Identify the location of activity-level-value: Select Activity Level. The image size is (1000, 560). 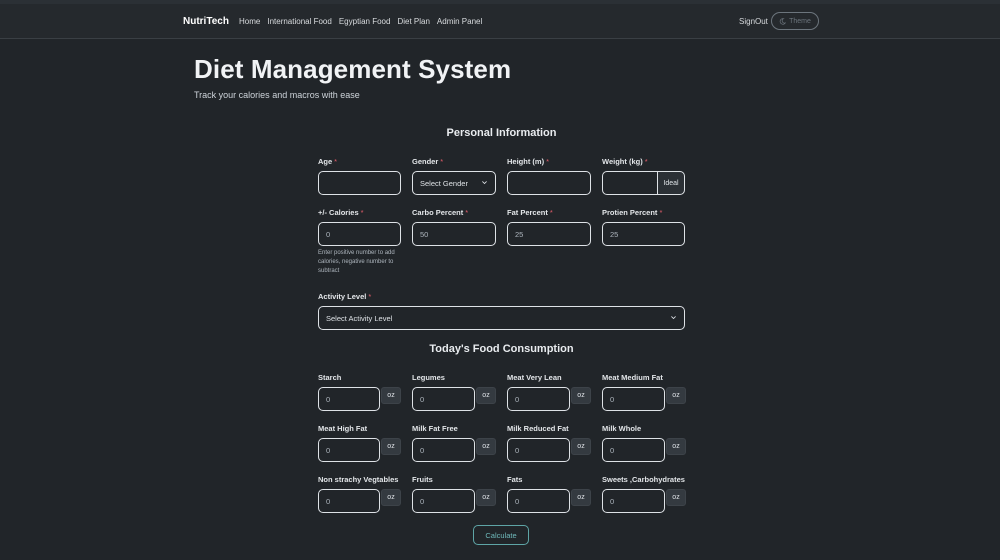
(359, 318).